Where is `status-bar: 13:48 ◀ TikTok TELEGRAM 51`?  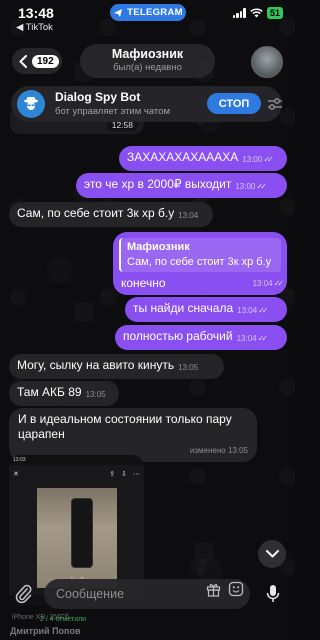 status-bar: 13:48 ◀ TikTok TELEGRAM 51 is located at coordinates (147, 17).